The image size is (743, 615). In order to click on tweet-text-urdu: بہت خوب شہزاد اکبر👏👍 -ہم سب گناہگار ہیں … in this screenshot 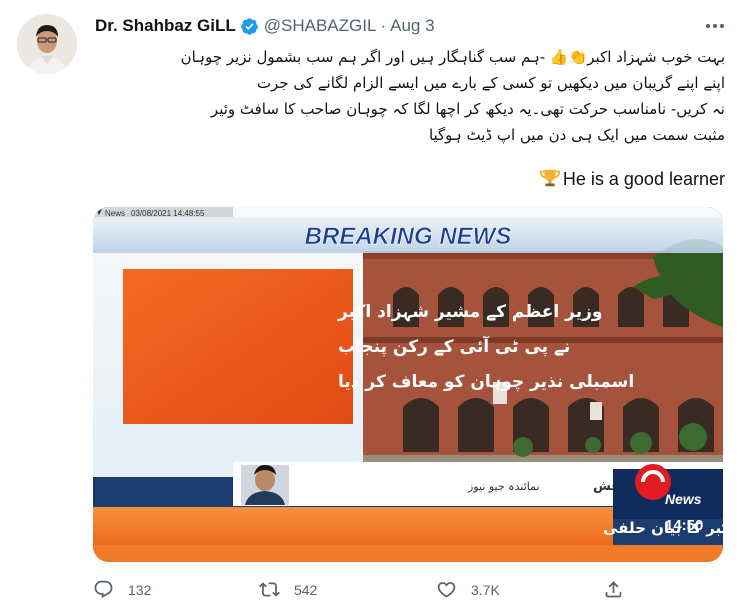, I will do `click(410, 96)`.